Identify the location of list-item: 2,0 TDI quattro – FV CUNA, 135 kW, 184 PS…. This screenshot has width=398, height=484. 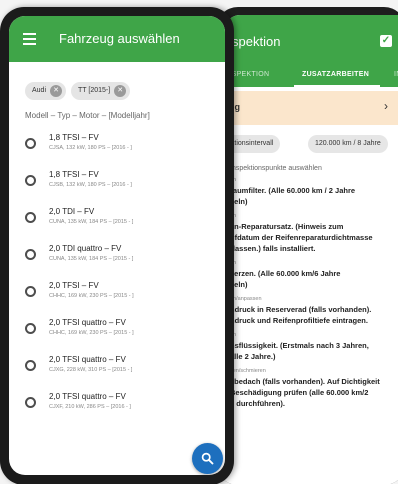
(117, 255).